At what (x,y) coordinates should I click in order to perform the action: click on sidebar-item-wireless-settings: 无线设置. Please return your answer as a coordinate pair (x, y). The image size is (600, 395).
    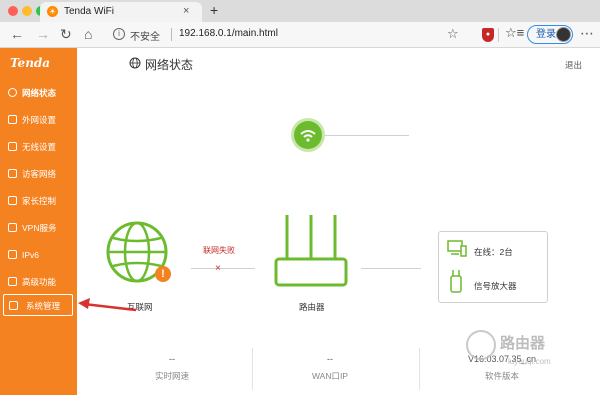
    Looking at the image, I should click on (38, 147).